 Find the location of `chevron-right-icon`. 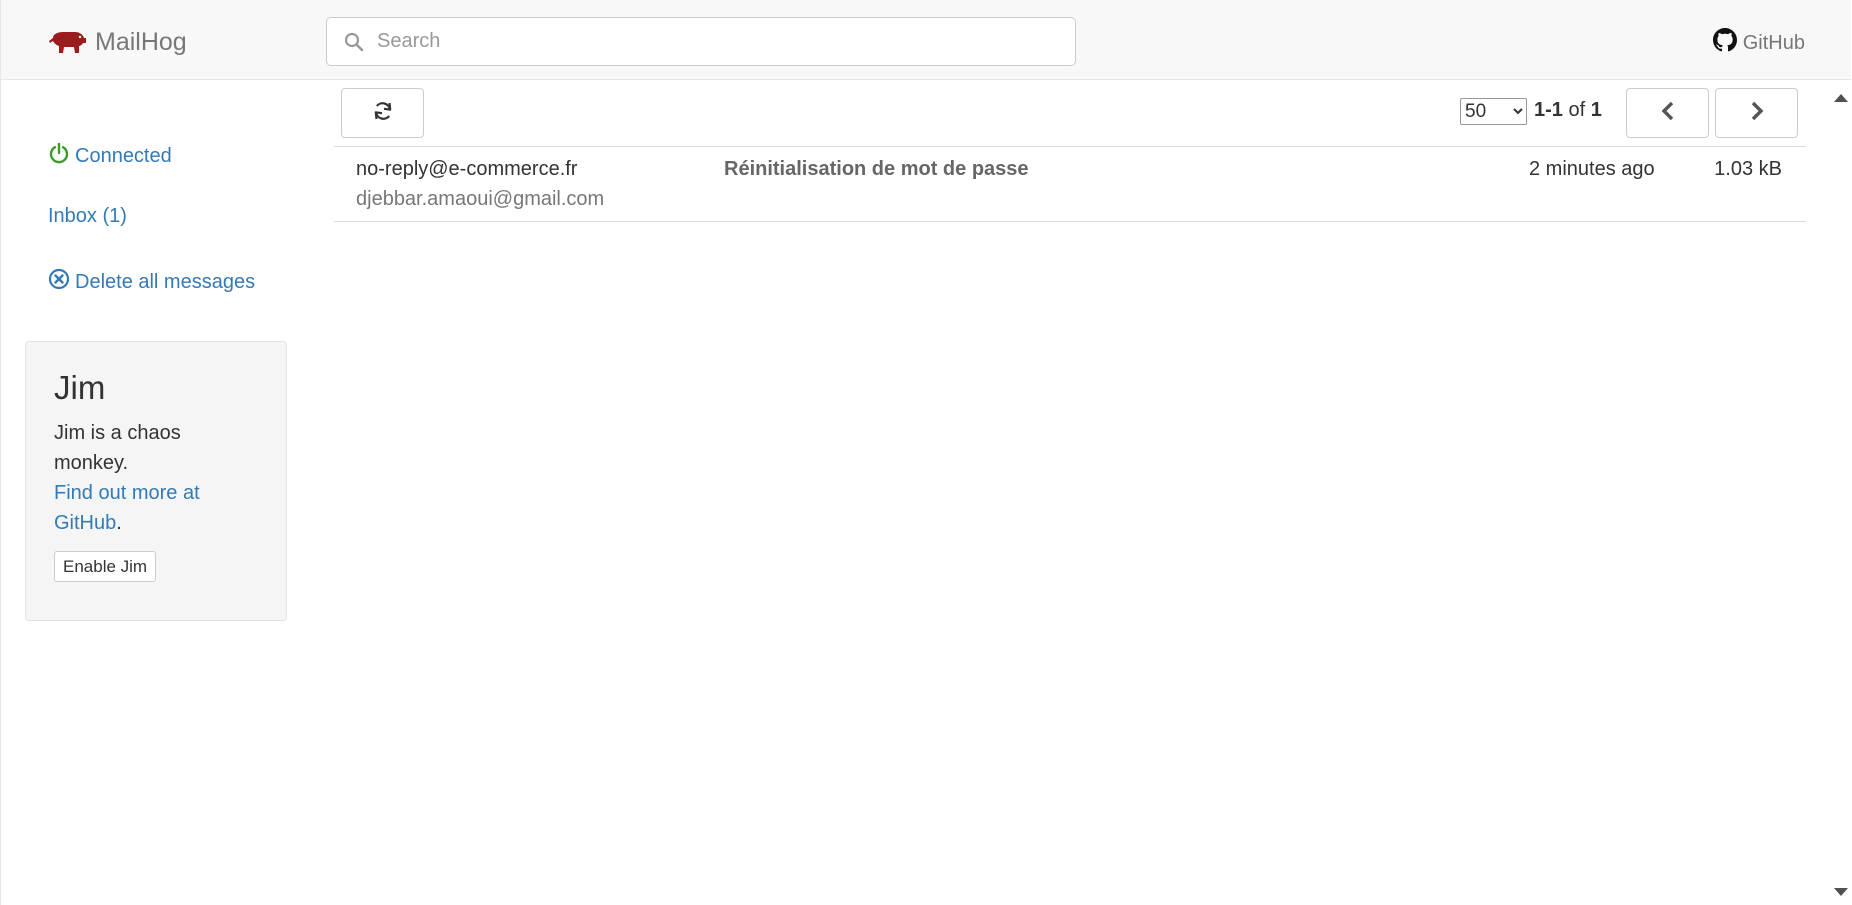

chevron-right-icon is located at coordinates (1757, 113).